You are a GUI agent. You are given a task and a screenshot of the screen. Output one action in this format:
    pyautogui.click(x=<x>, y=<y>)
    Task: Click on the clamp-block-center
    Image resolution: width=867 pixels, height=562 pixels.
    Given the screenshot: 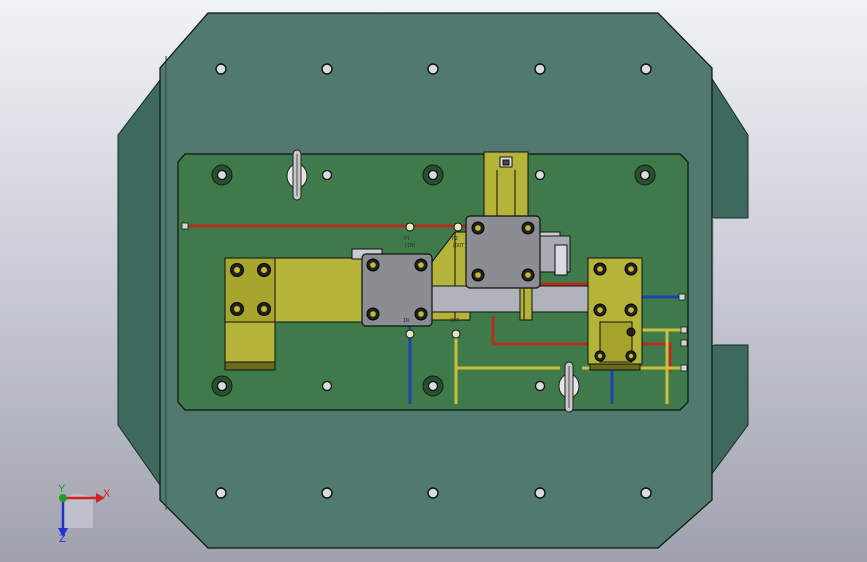 What is the action you would take?
    pyautogui.click(x=503, y=252)
    